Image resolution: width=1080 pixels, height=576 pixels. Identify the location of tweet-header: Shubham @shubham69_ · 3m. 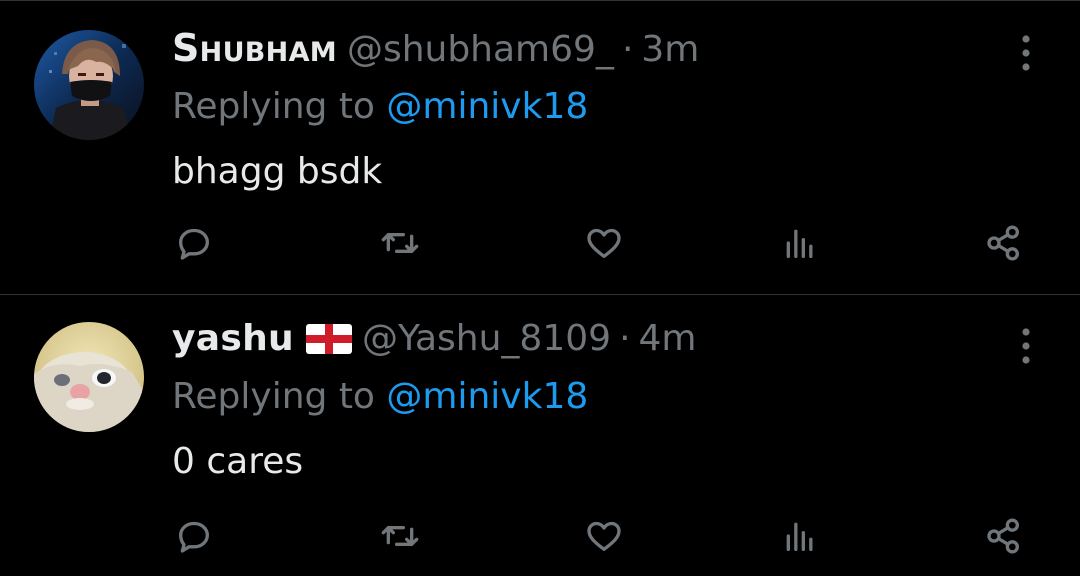
(435, 48).